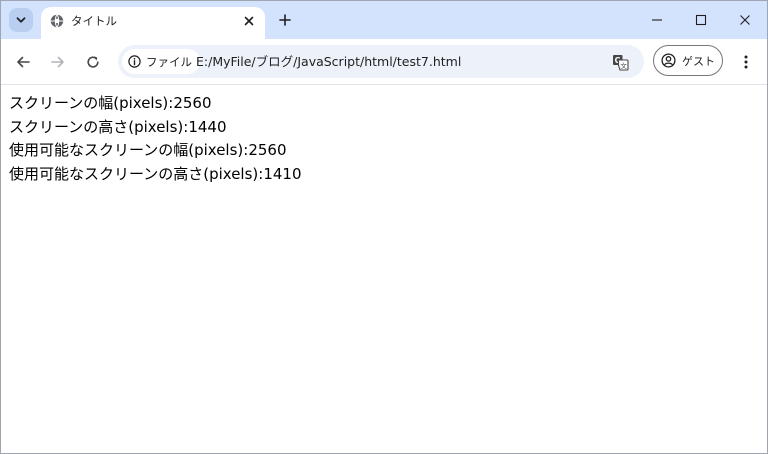 The image size is (768, 454). I want to click on tab-active: タイトル, so click(153, 23).